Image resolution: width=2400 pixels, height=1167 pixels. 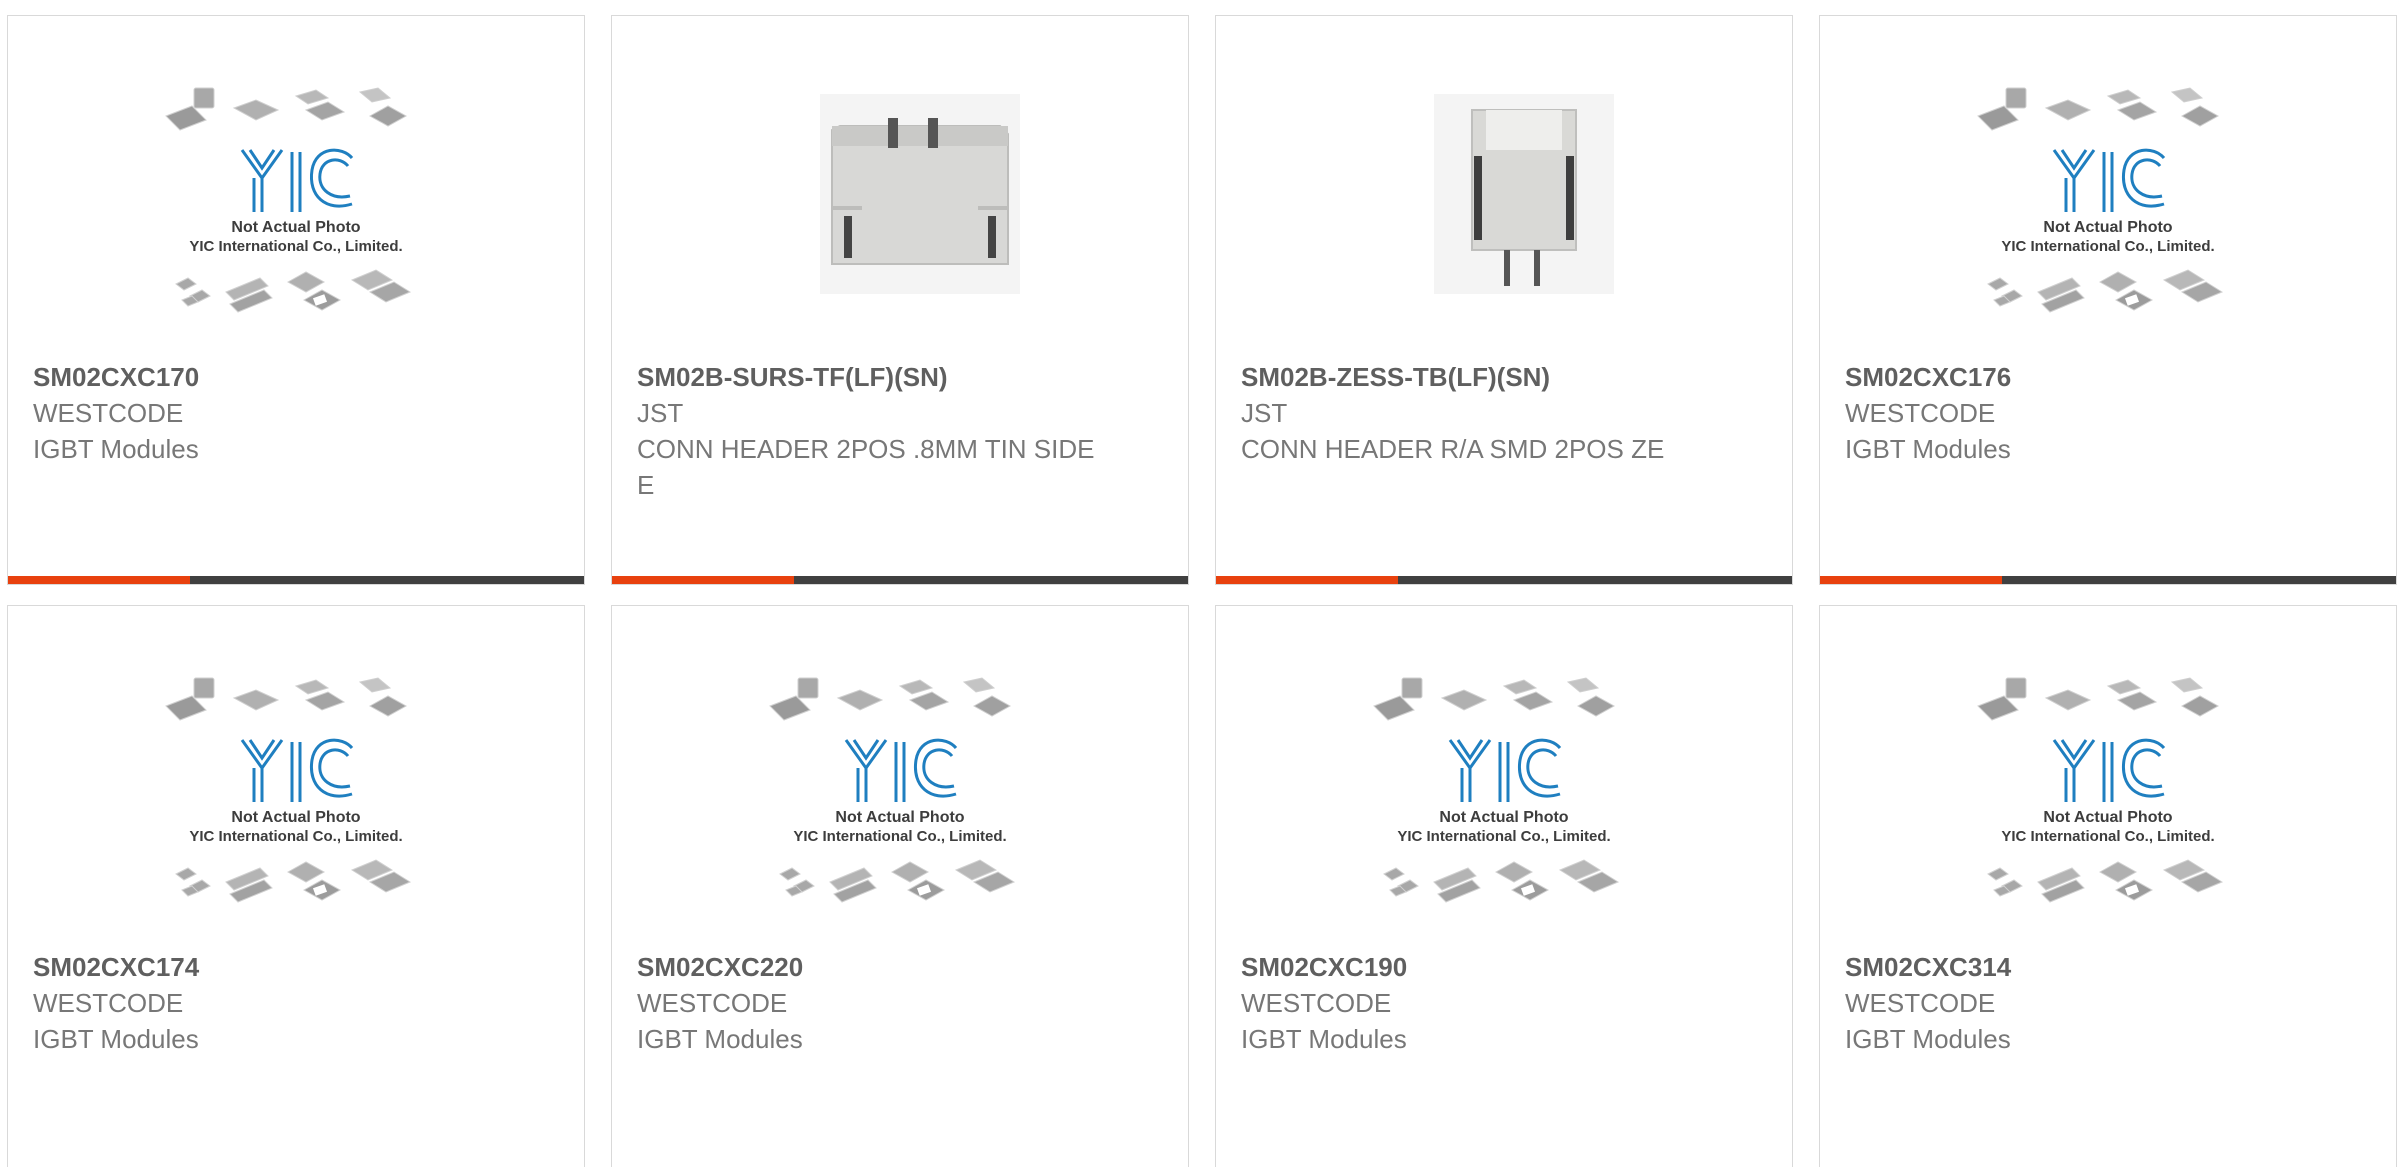 What do you see at coordinates (1504, 1003) in the screenshot?
I see `product-info: SM02CXC190 WESTCODE IGBT Modules` at bounding box center [1504, 1003].